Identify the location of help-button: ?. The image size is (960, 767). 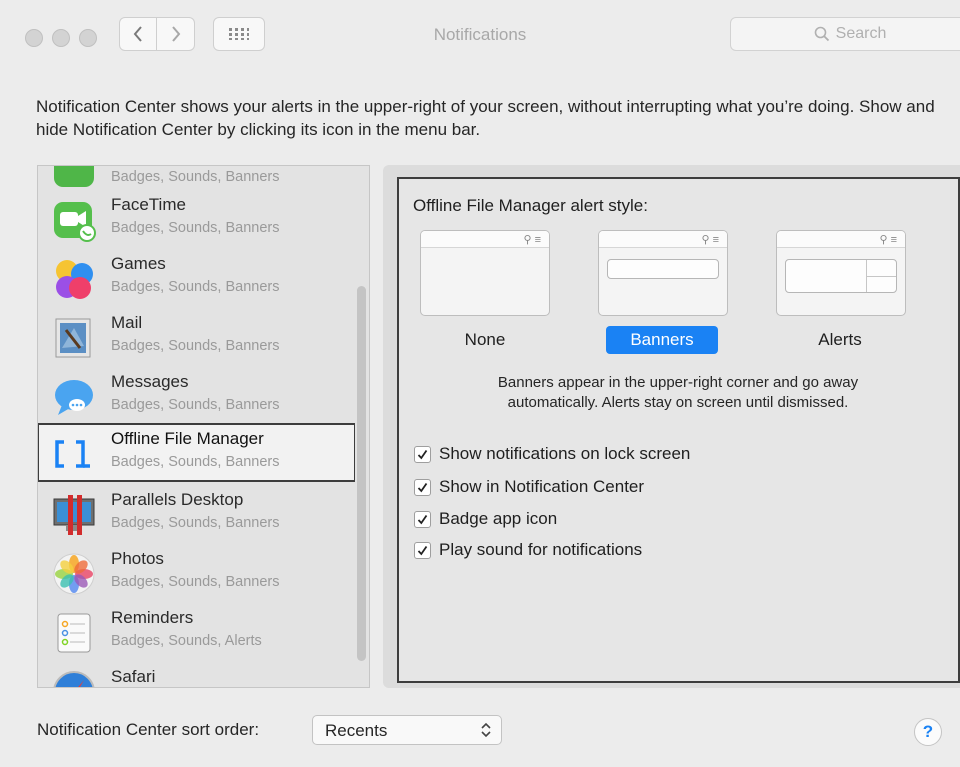
(928, 732).